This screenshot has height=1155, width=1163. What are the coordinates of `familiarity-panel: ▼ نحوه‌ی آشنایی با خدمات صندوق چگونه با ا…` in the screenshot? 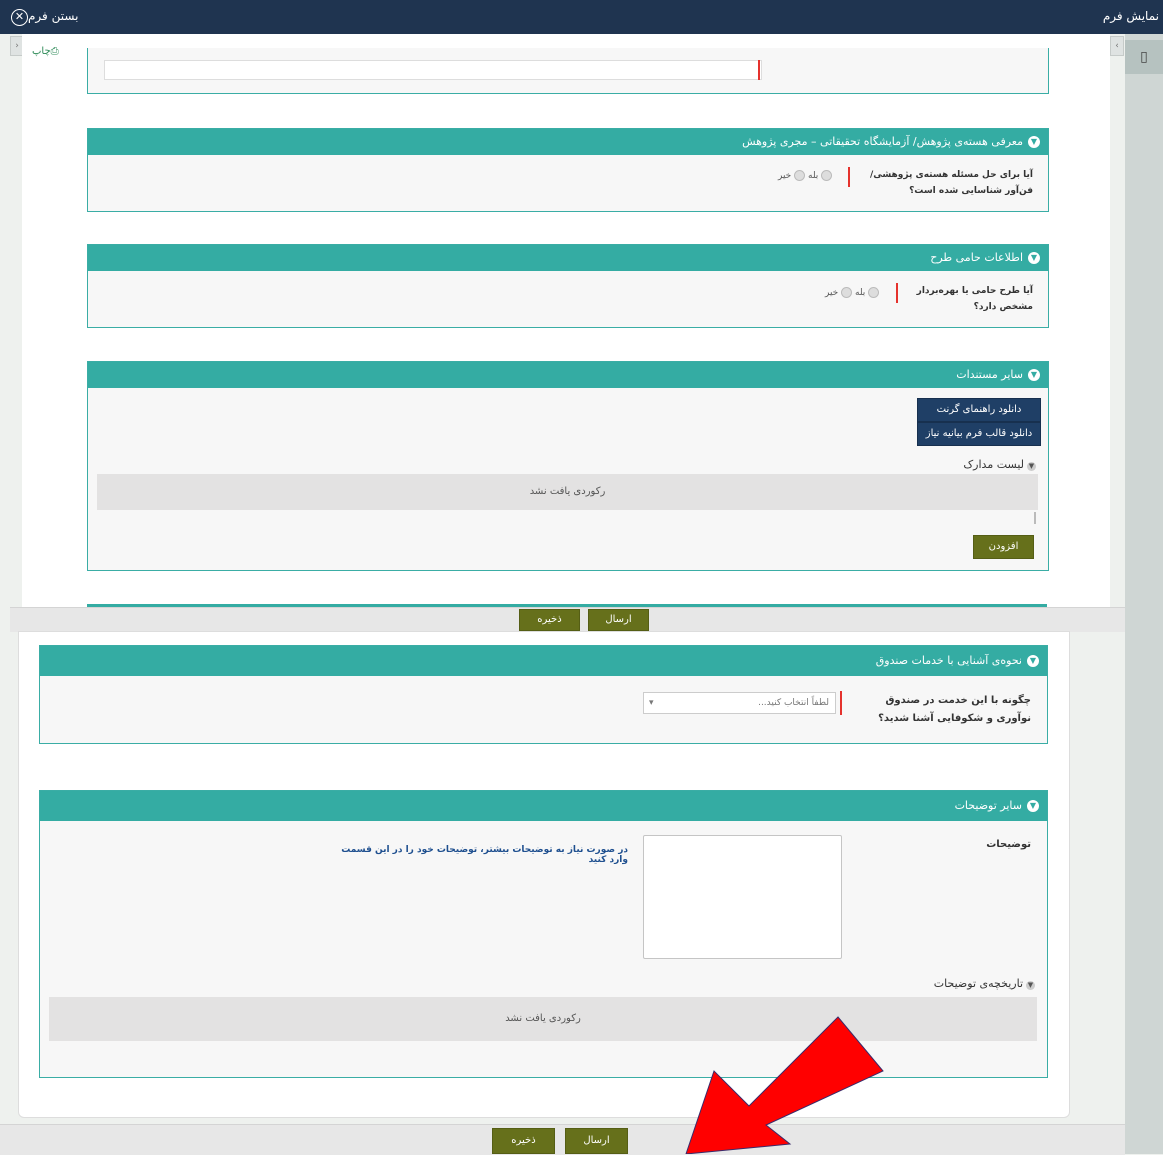 It's located at (543, 694).